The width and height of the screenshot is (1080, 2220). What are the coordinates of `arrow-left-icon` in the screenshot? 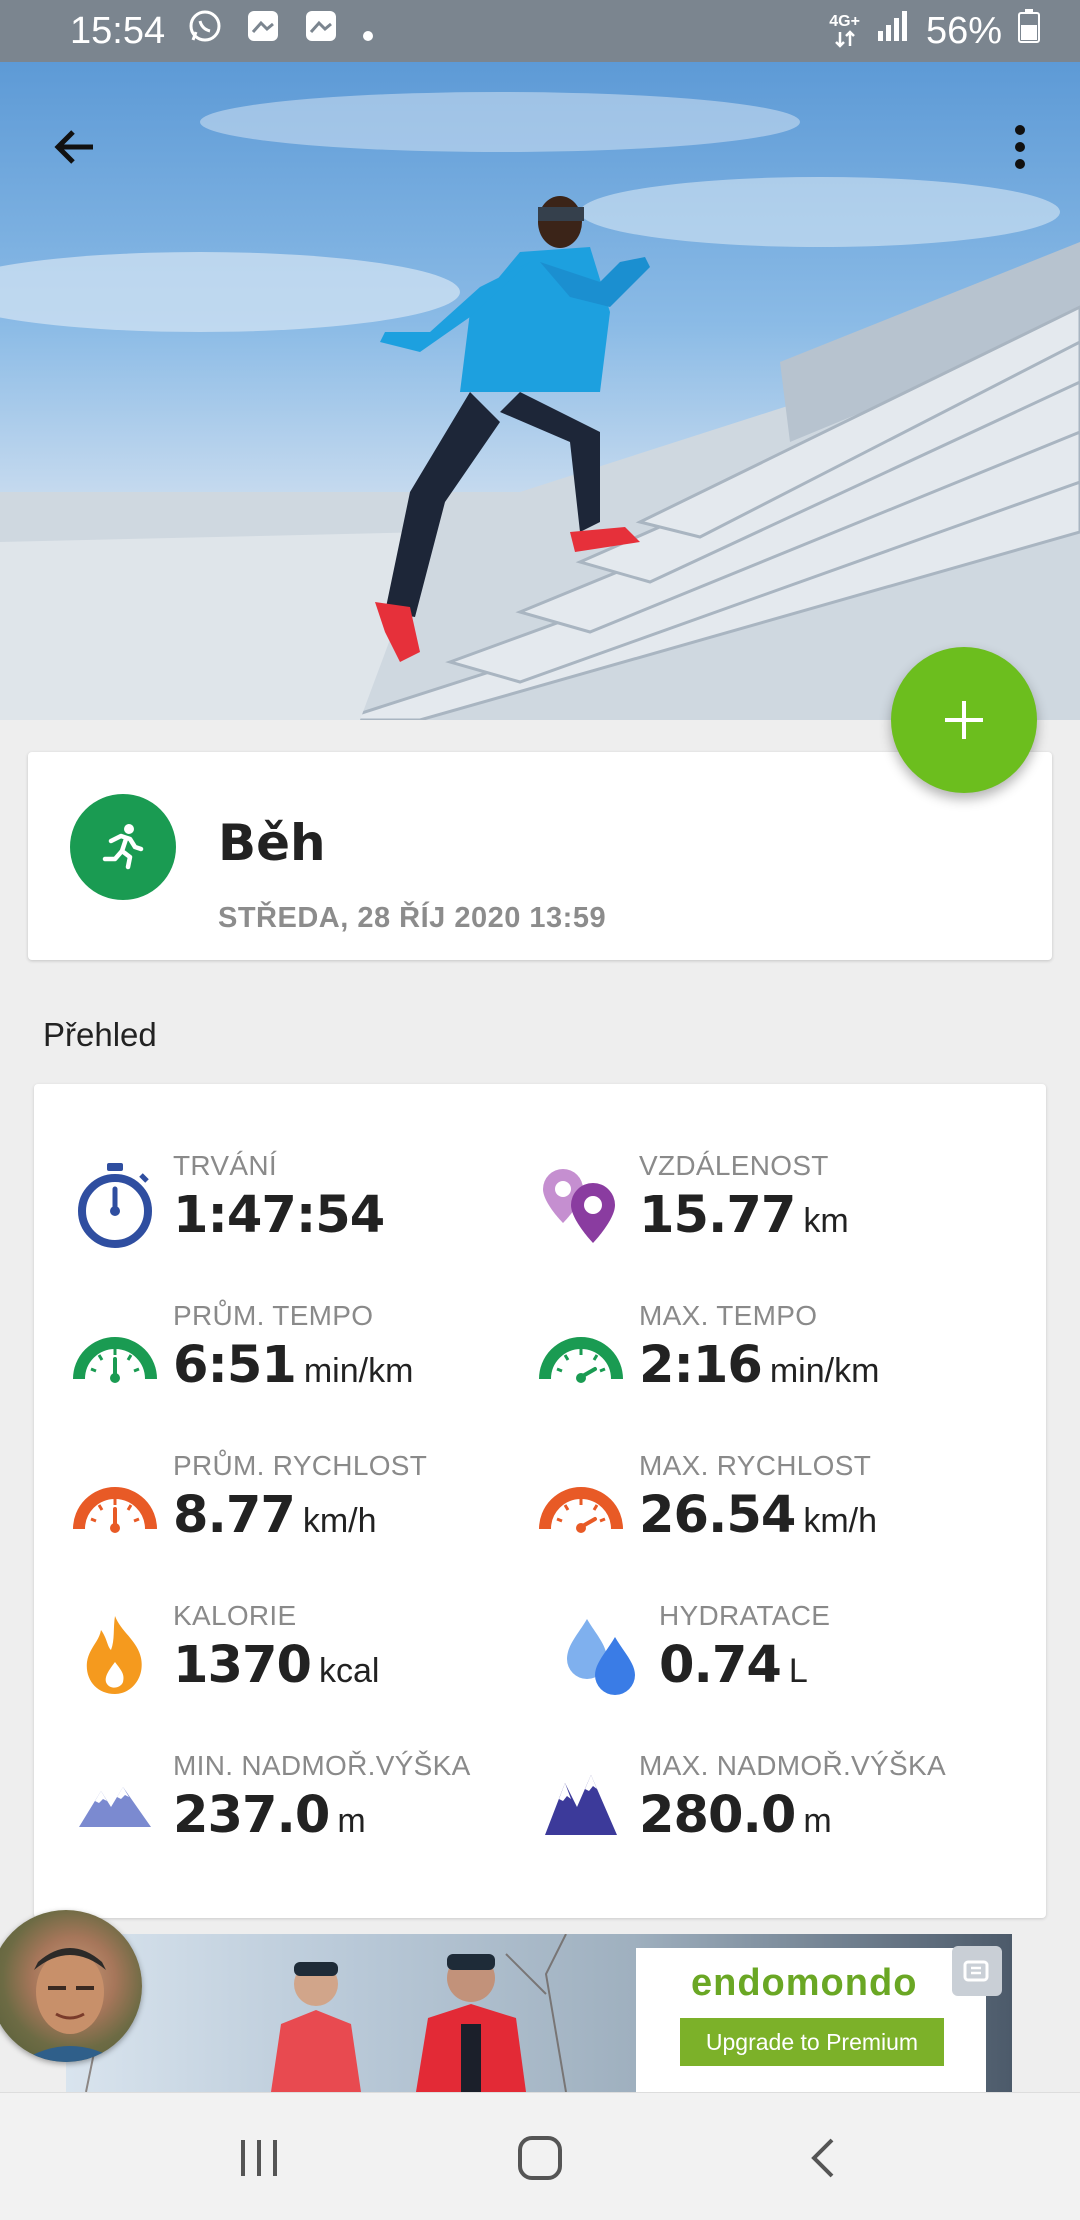 It's located at (73, 147).